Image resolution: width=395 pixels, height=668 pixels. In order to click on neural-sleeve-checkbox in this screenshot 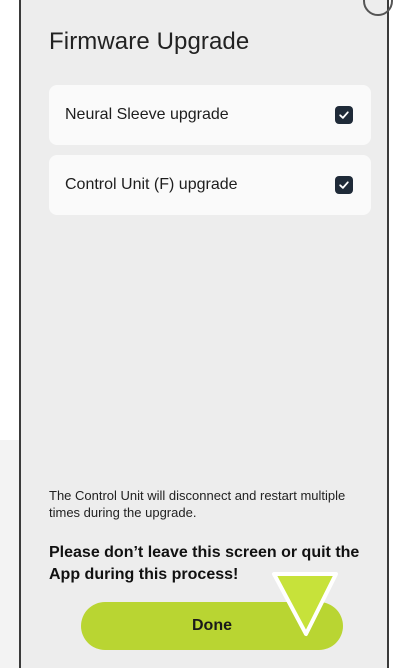, I will do `click(344, 115)`.